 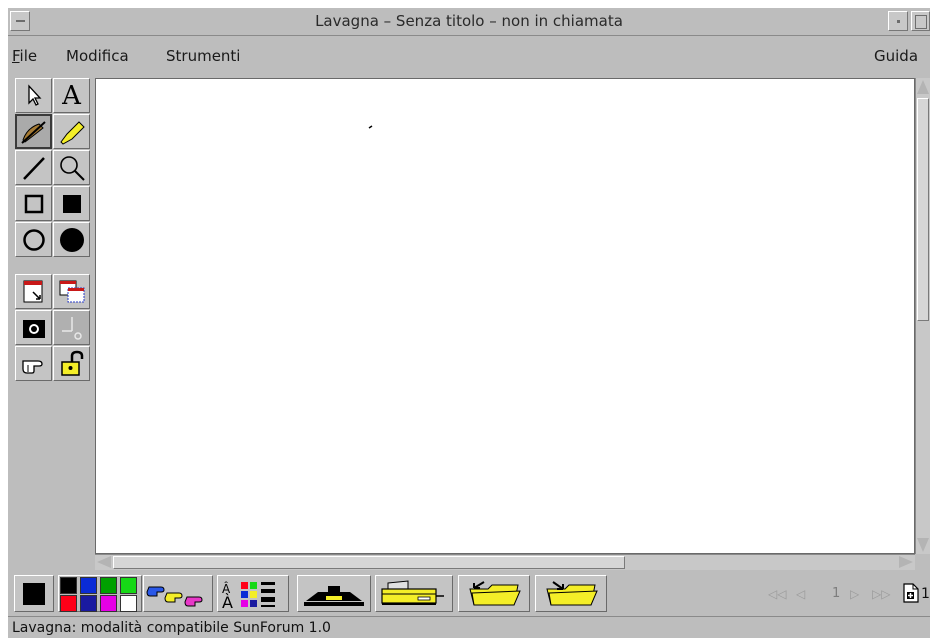 What do you see at coordinates (108, 585) in the screenshot?
I see `color-swatch-green` at bounding box center [108, 585].